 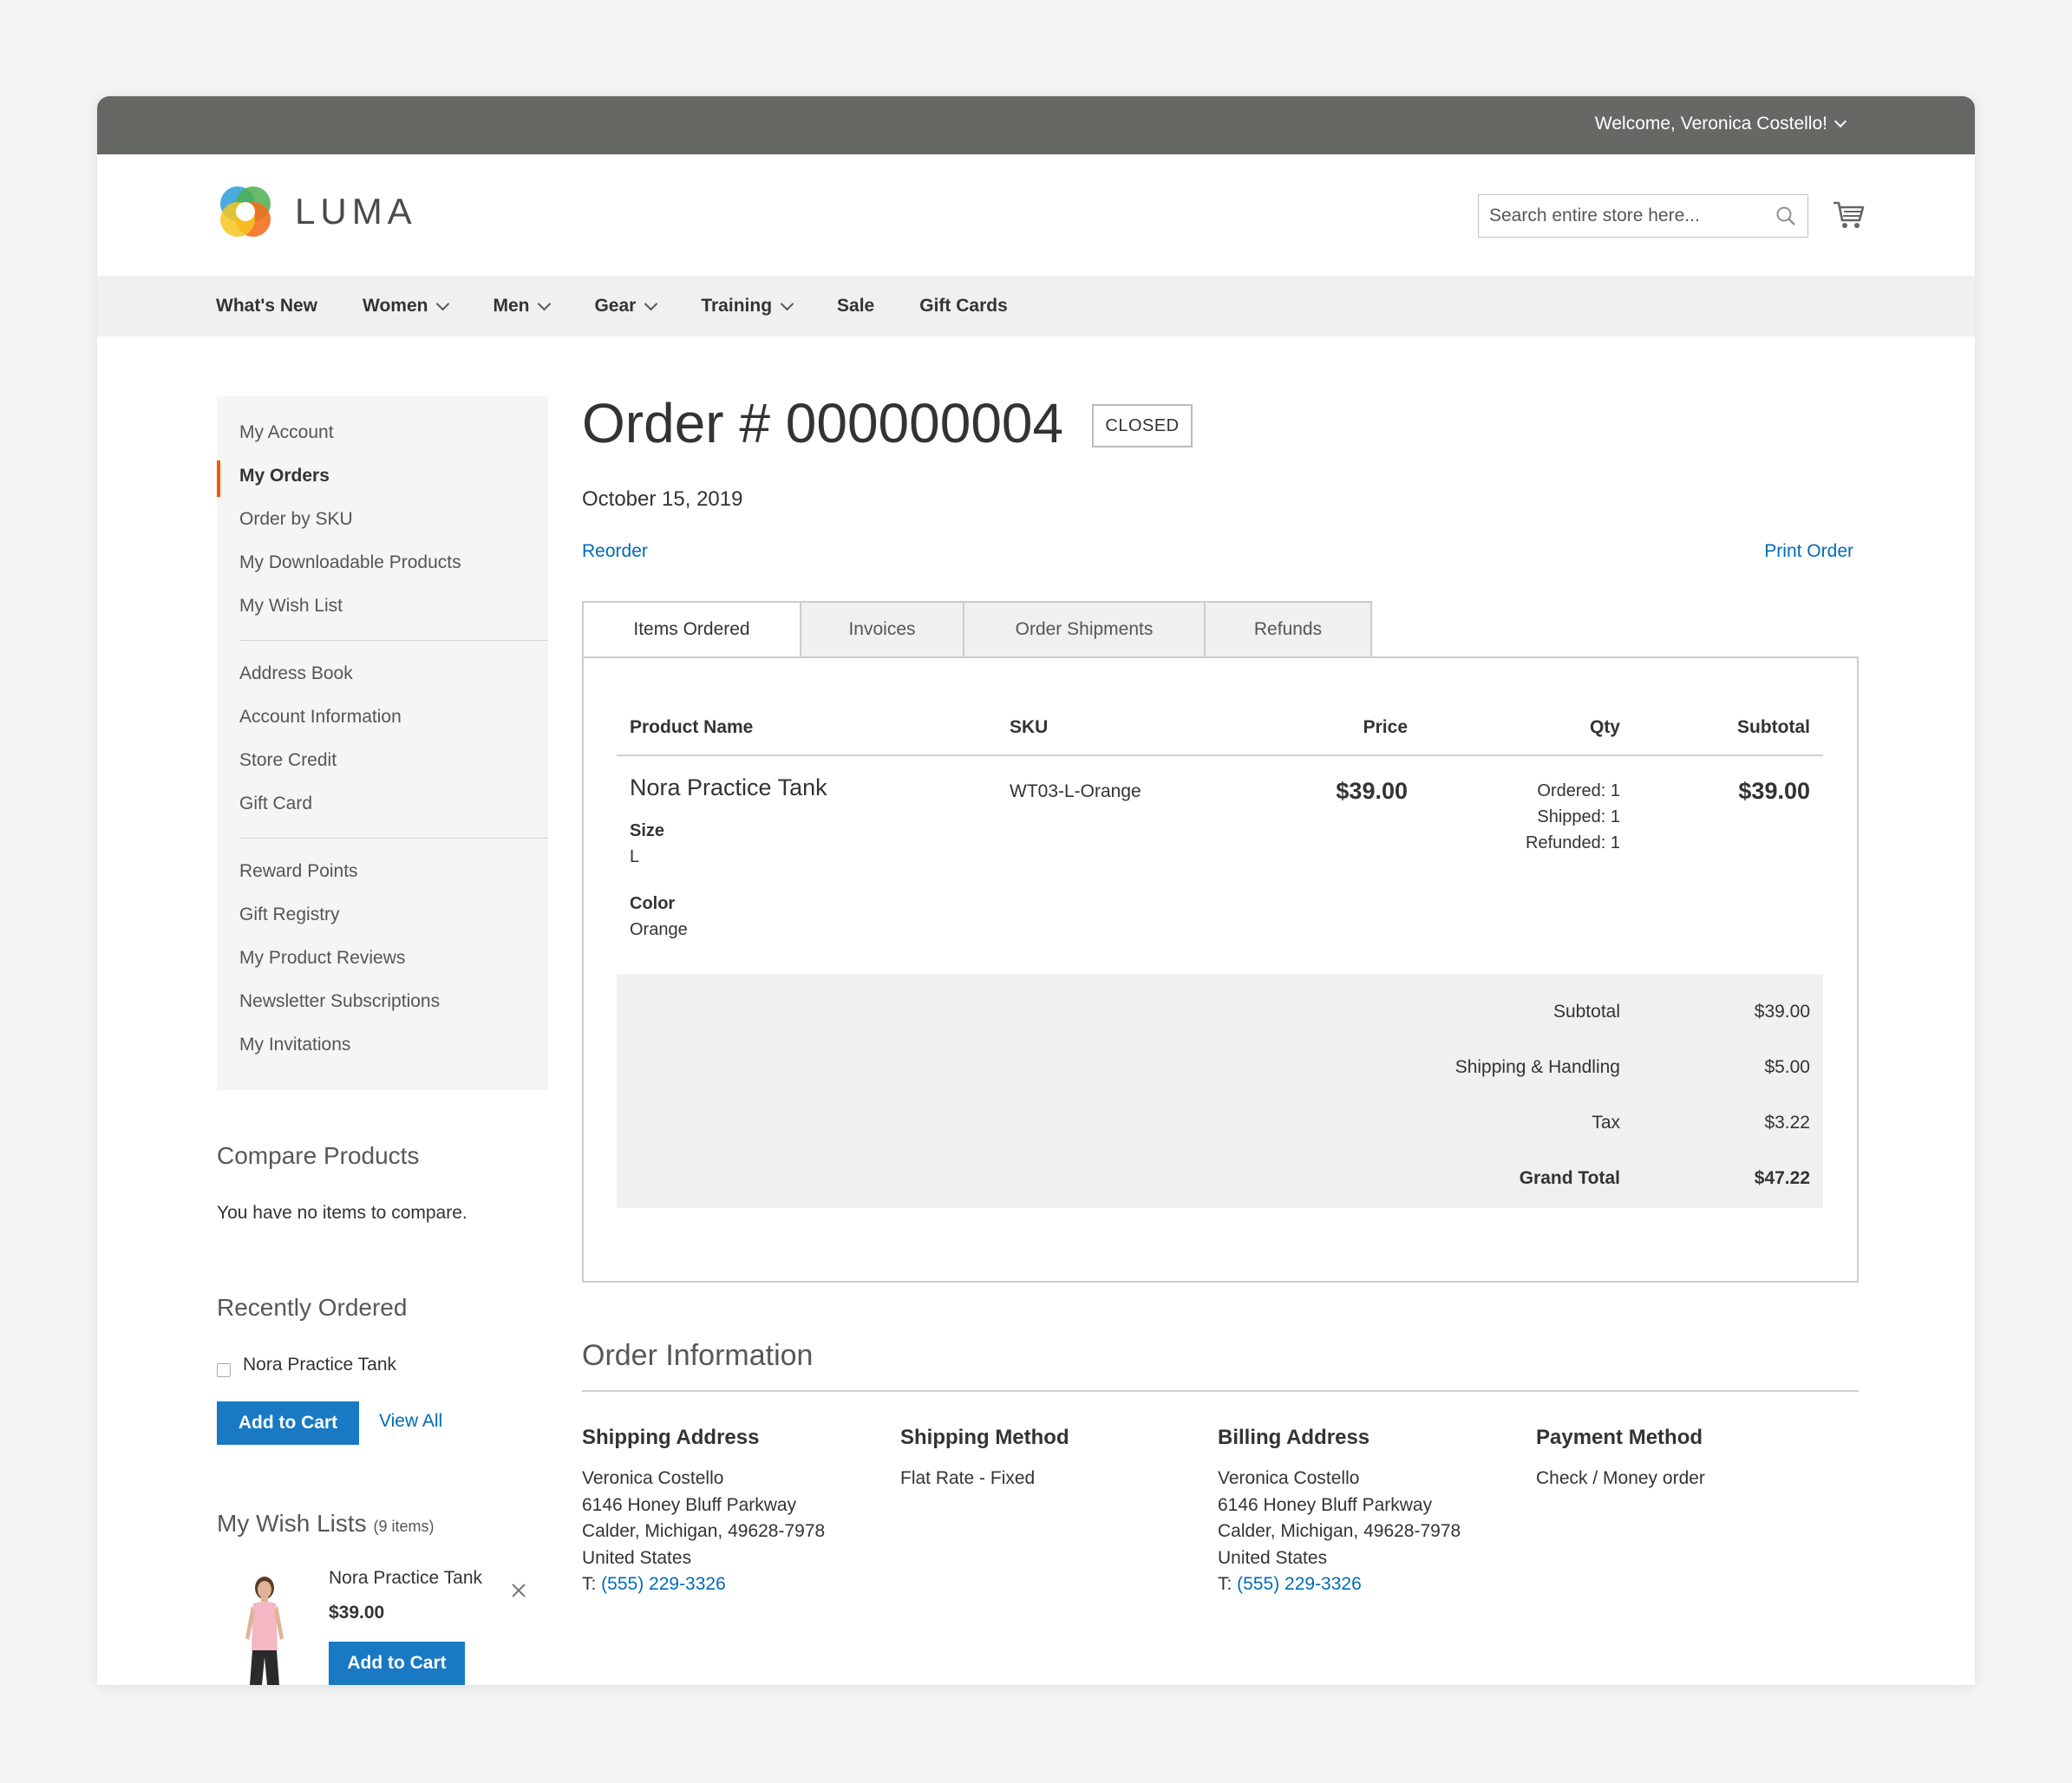 What do you see at coordinates (653, 1478) in the screenshot?
I see `shipping-address-line: Veronica Costello` at bounding box center [653, 1478].